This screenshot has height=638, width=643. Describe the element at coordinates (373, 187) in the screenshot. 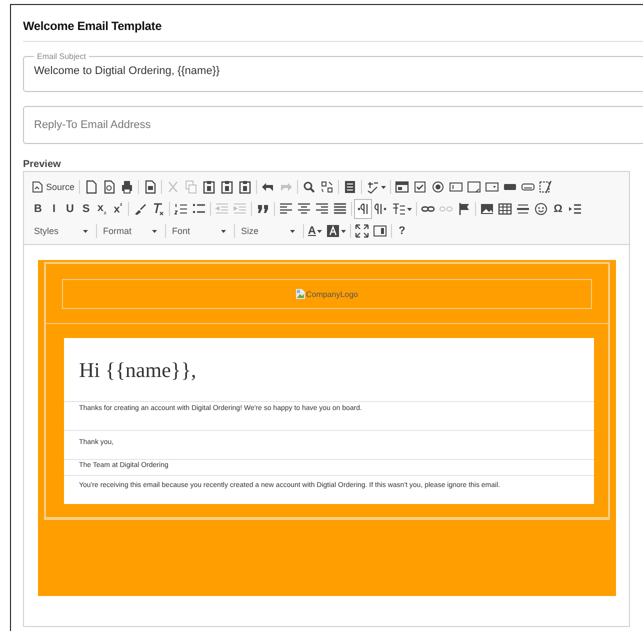

I see `spellcheck-icon` at that location.